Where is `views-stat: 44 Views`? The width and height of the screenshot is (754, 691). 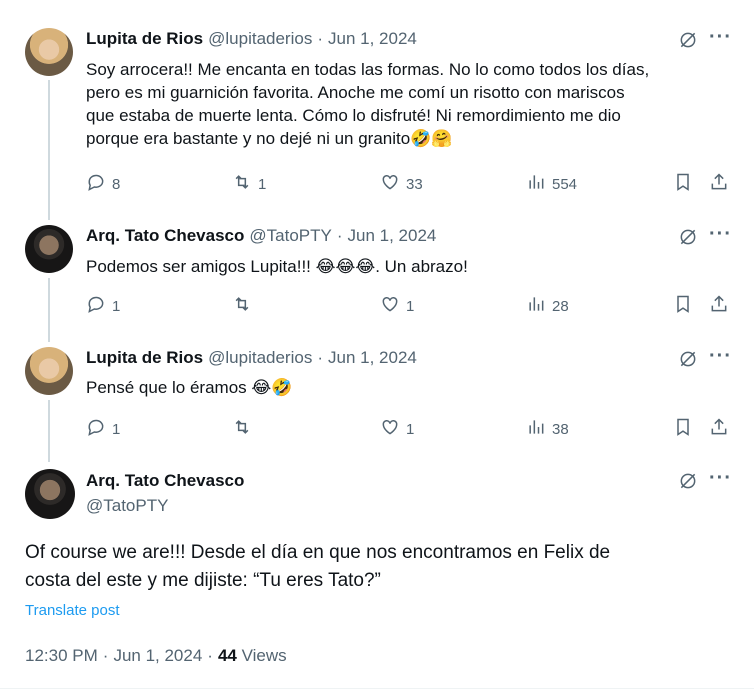 views-stat: 44 Views is located at coordinates (252, 656).